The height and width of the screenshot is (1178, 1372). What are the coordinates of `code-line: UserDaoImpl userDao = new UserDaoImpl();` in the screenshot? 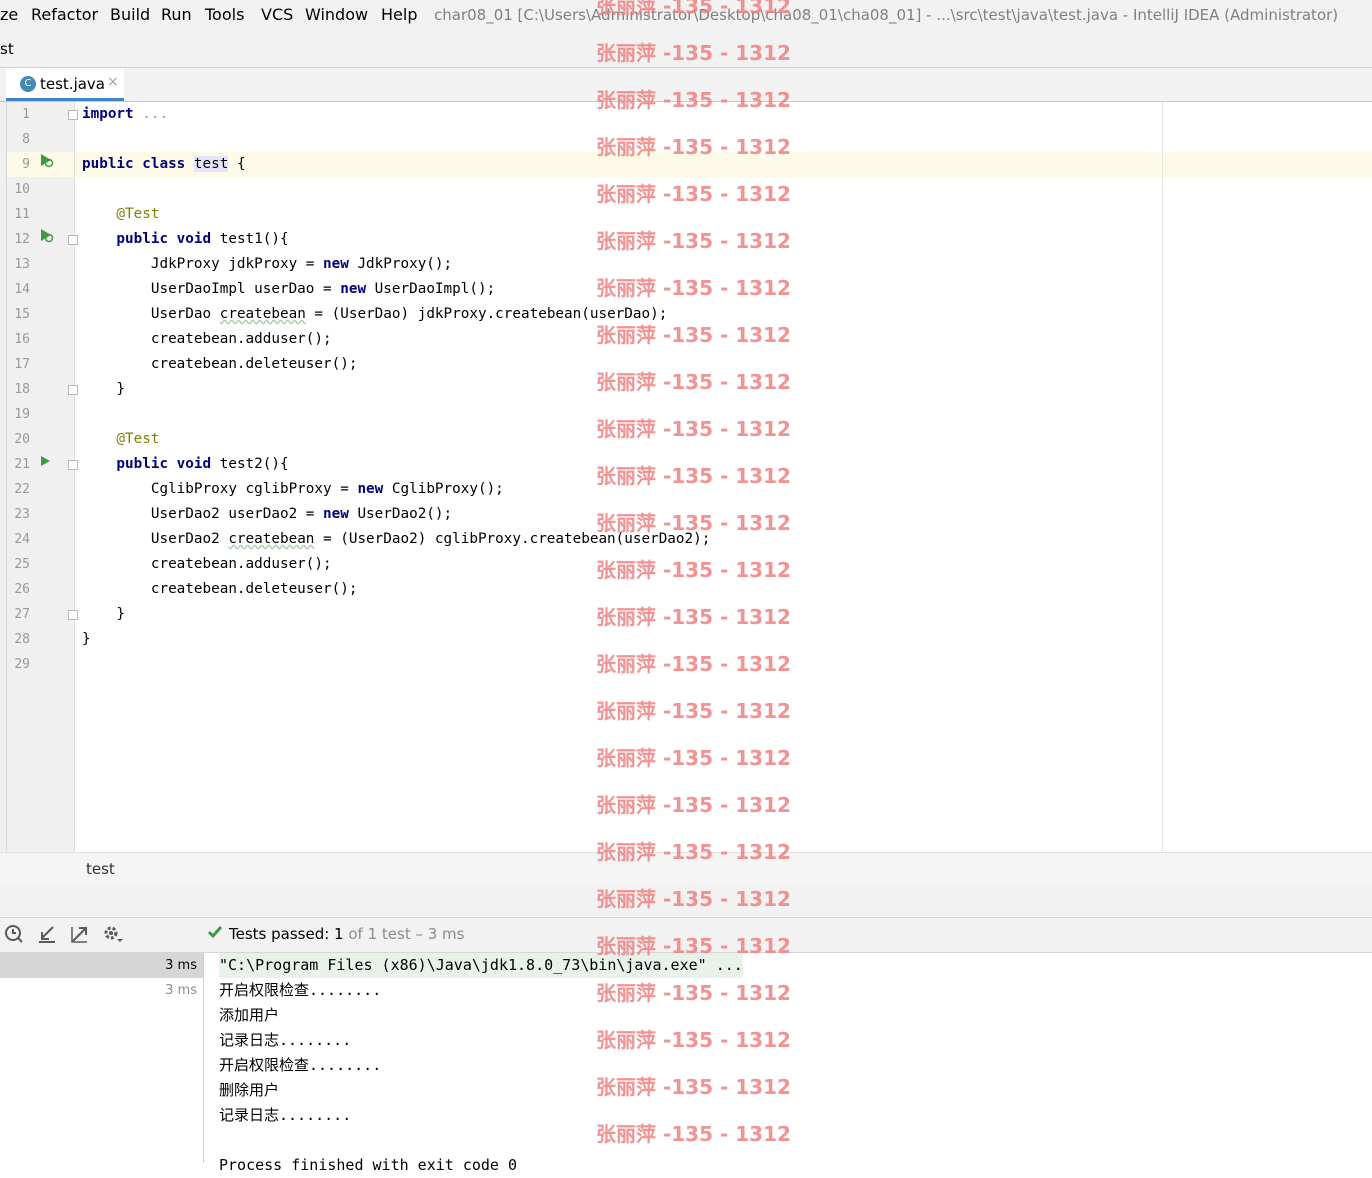 It's located at (288, 289).